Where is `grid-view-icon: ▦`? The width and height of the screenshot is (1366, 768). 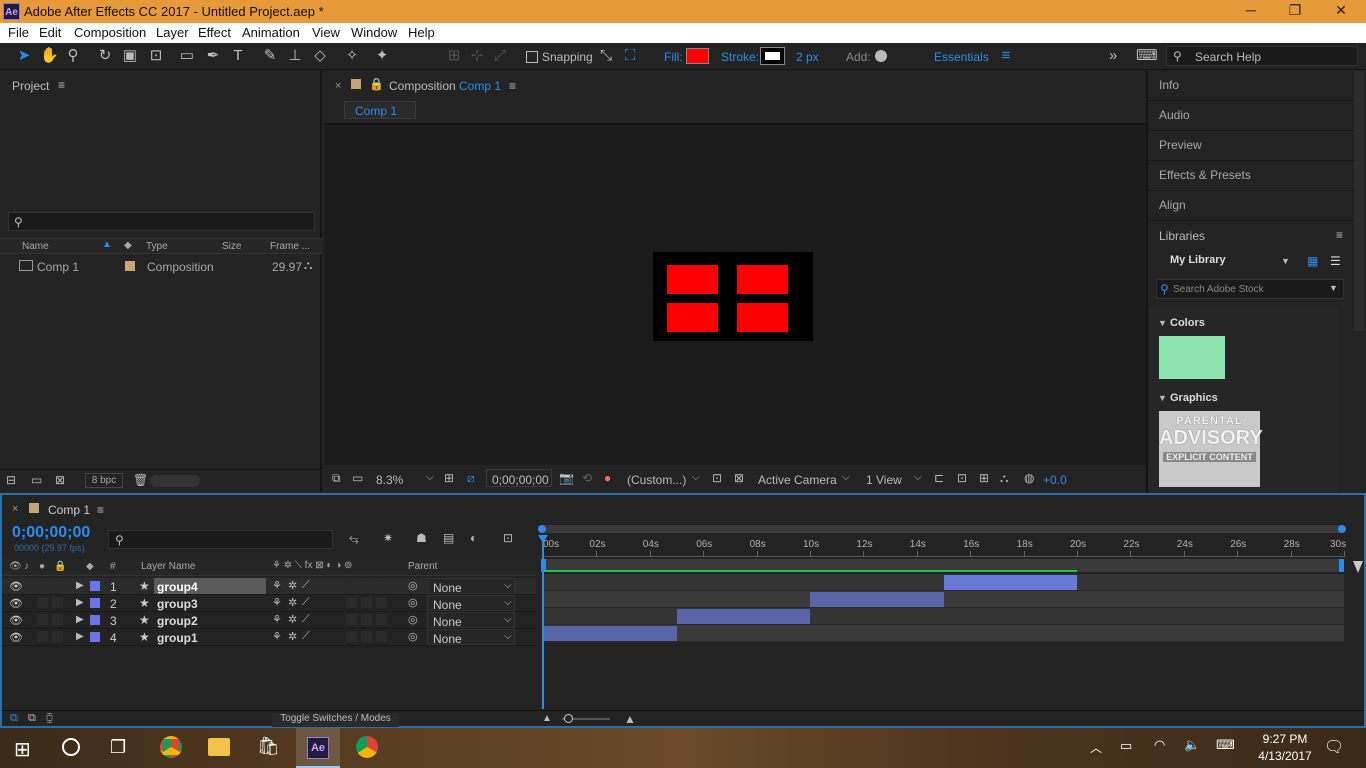
grid-view-icon: ▦ is located at coordinates (1312, 261).